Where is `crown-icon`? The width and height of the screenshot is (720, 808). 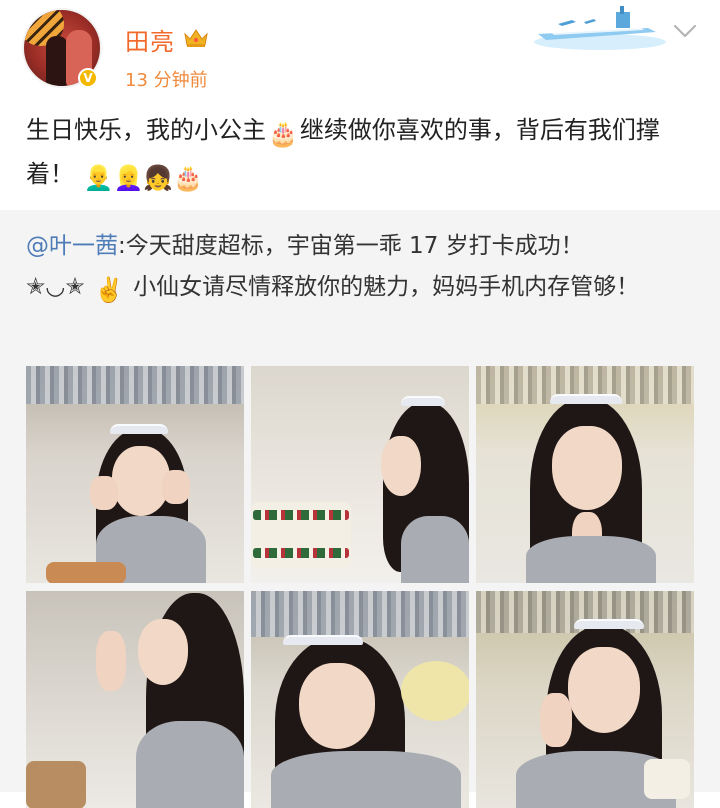
crown-icon is located at coordinates (196, 38).